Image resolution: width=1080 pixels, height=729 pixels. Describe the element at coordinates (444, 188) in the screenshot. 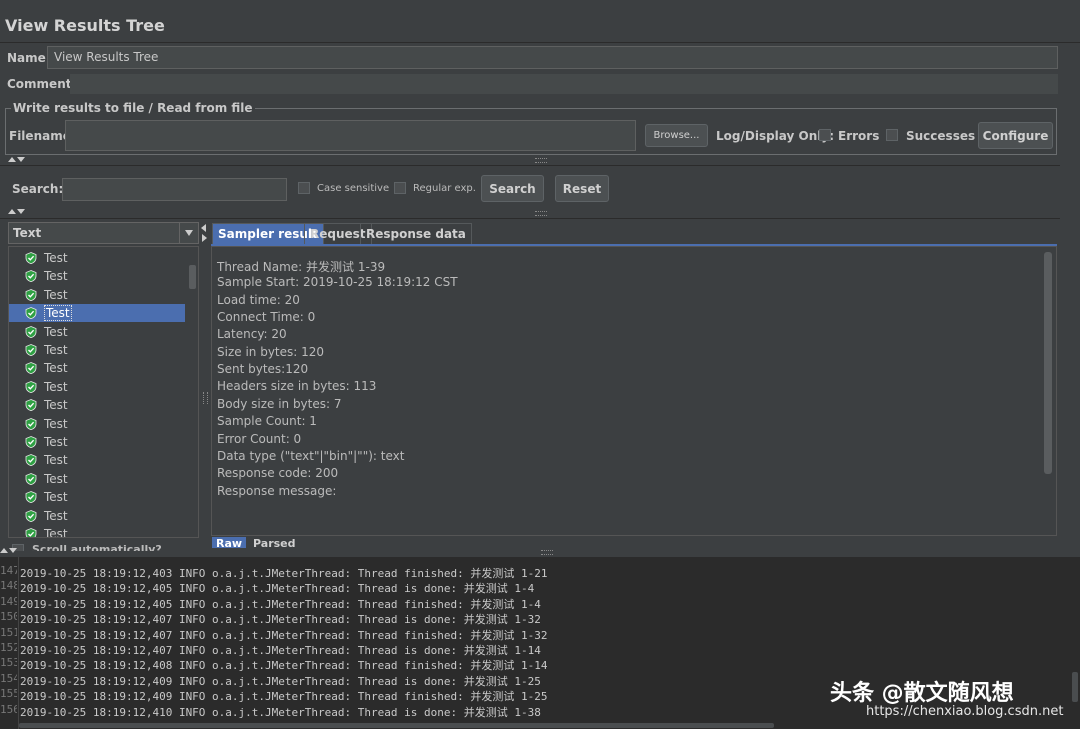

I see `regular-exp-label: Regular exp.` at that location.